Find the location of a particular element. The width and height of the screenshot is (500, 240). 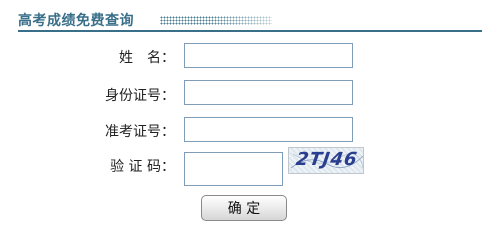

header-divider is located at coordinates (250, 31).